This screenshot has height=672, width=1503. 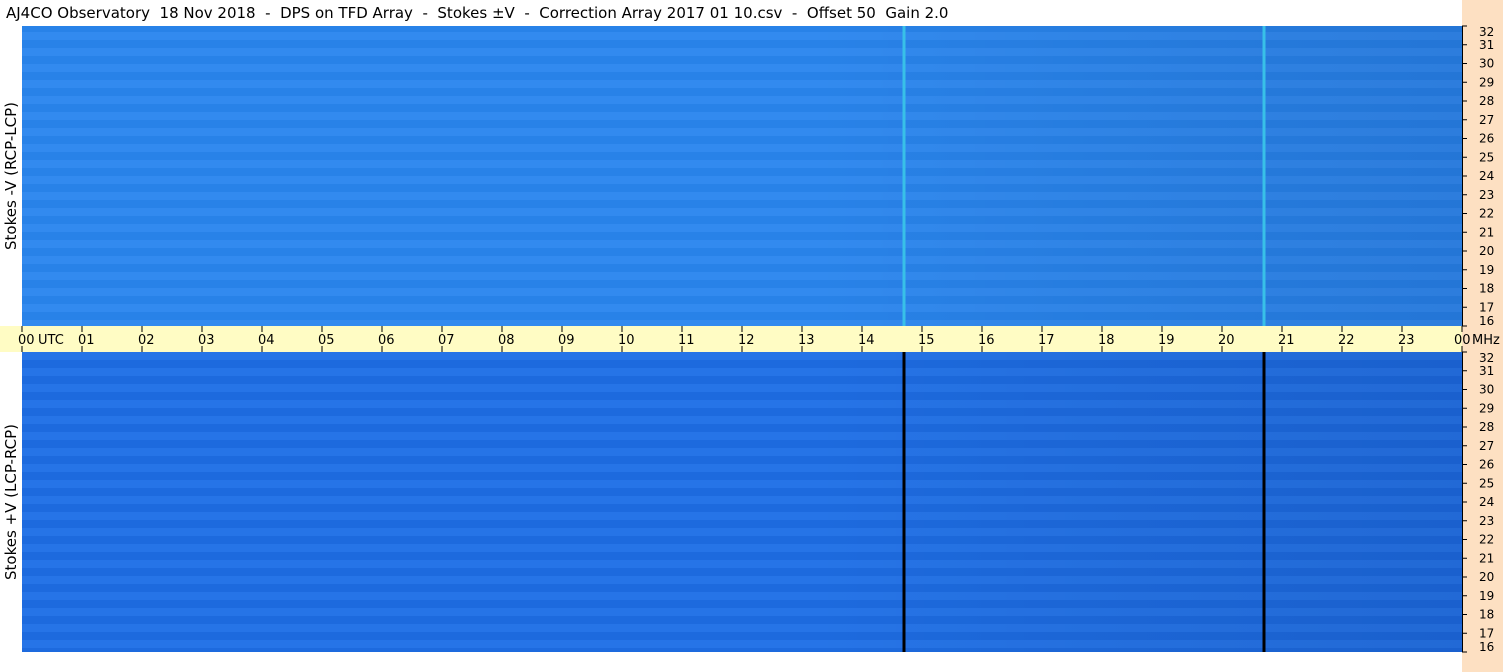 What do you see at coordinates (206, 340) in the screenshot?
I see `time-tick-label: 03` at bounding box center [206, 340].